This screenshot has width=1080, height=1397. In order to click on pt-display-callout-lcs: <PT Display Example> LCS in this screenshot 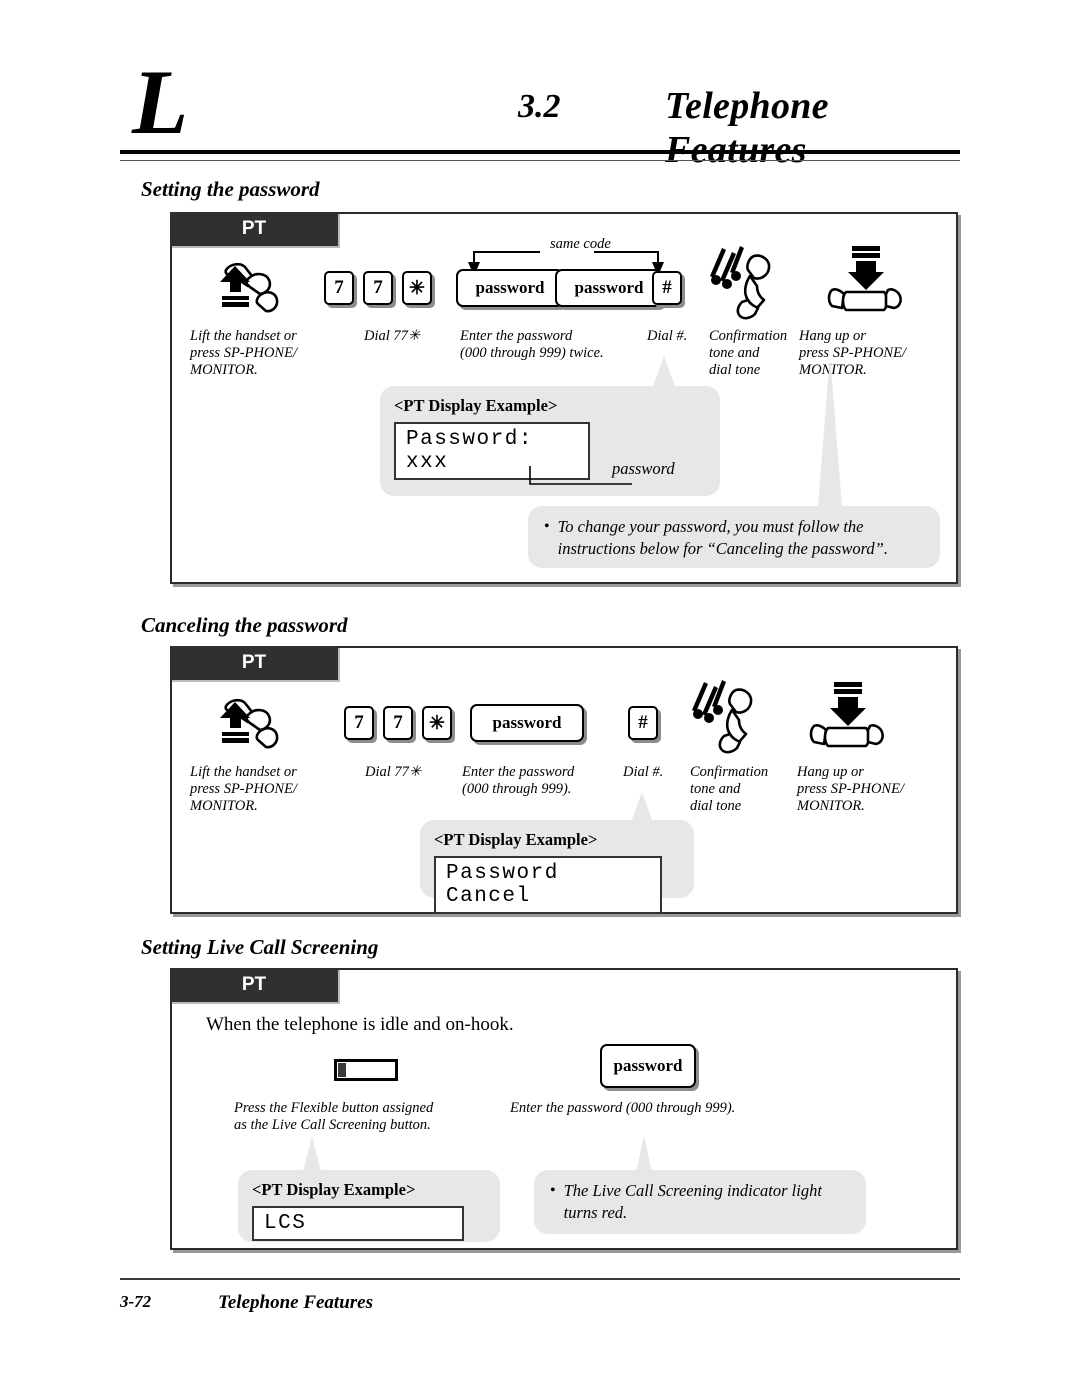, I will do `click(369, 1206)`.